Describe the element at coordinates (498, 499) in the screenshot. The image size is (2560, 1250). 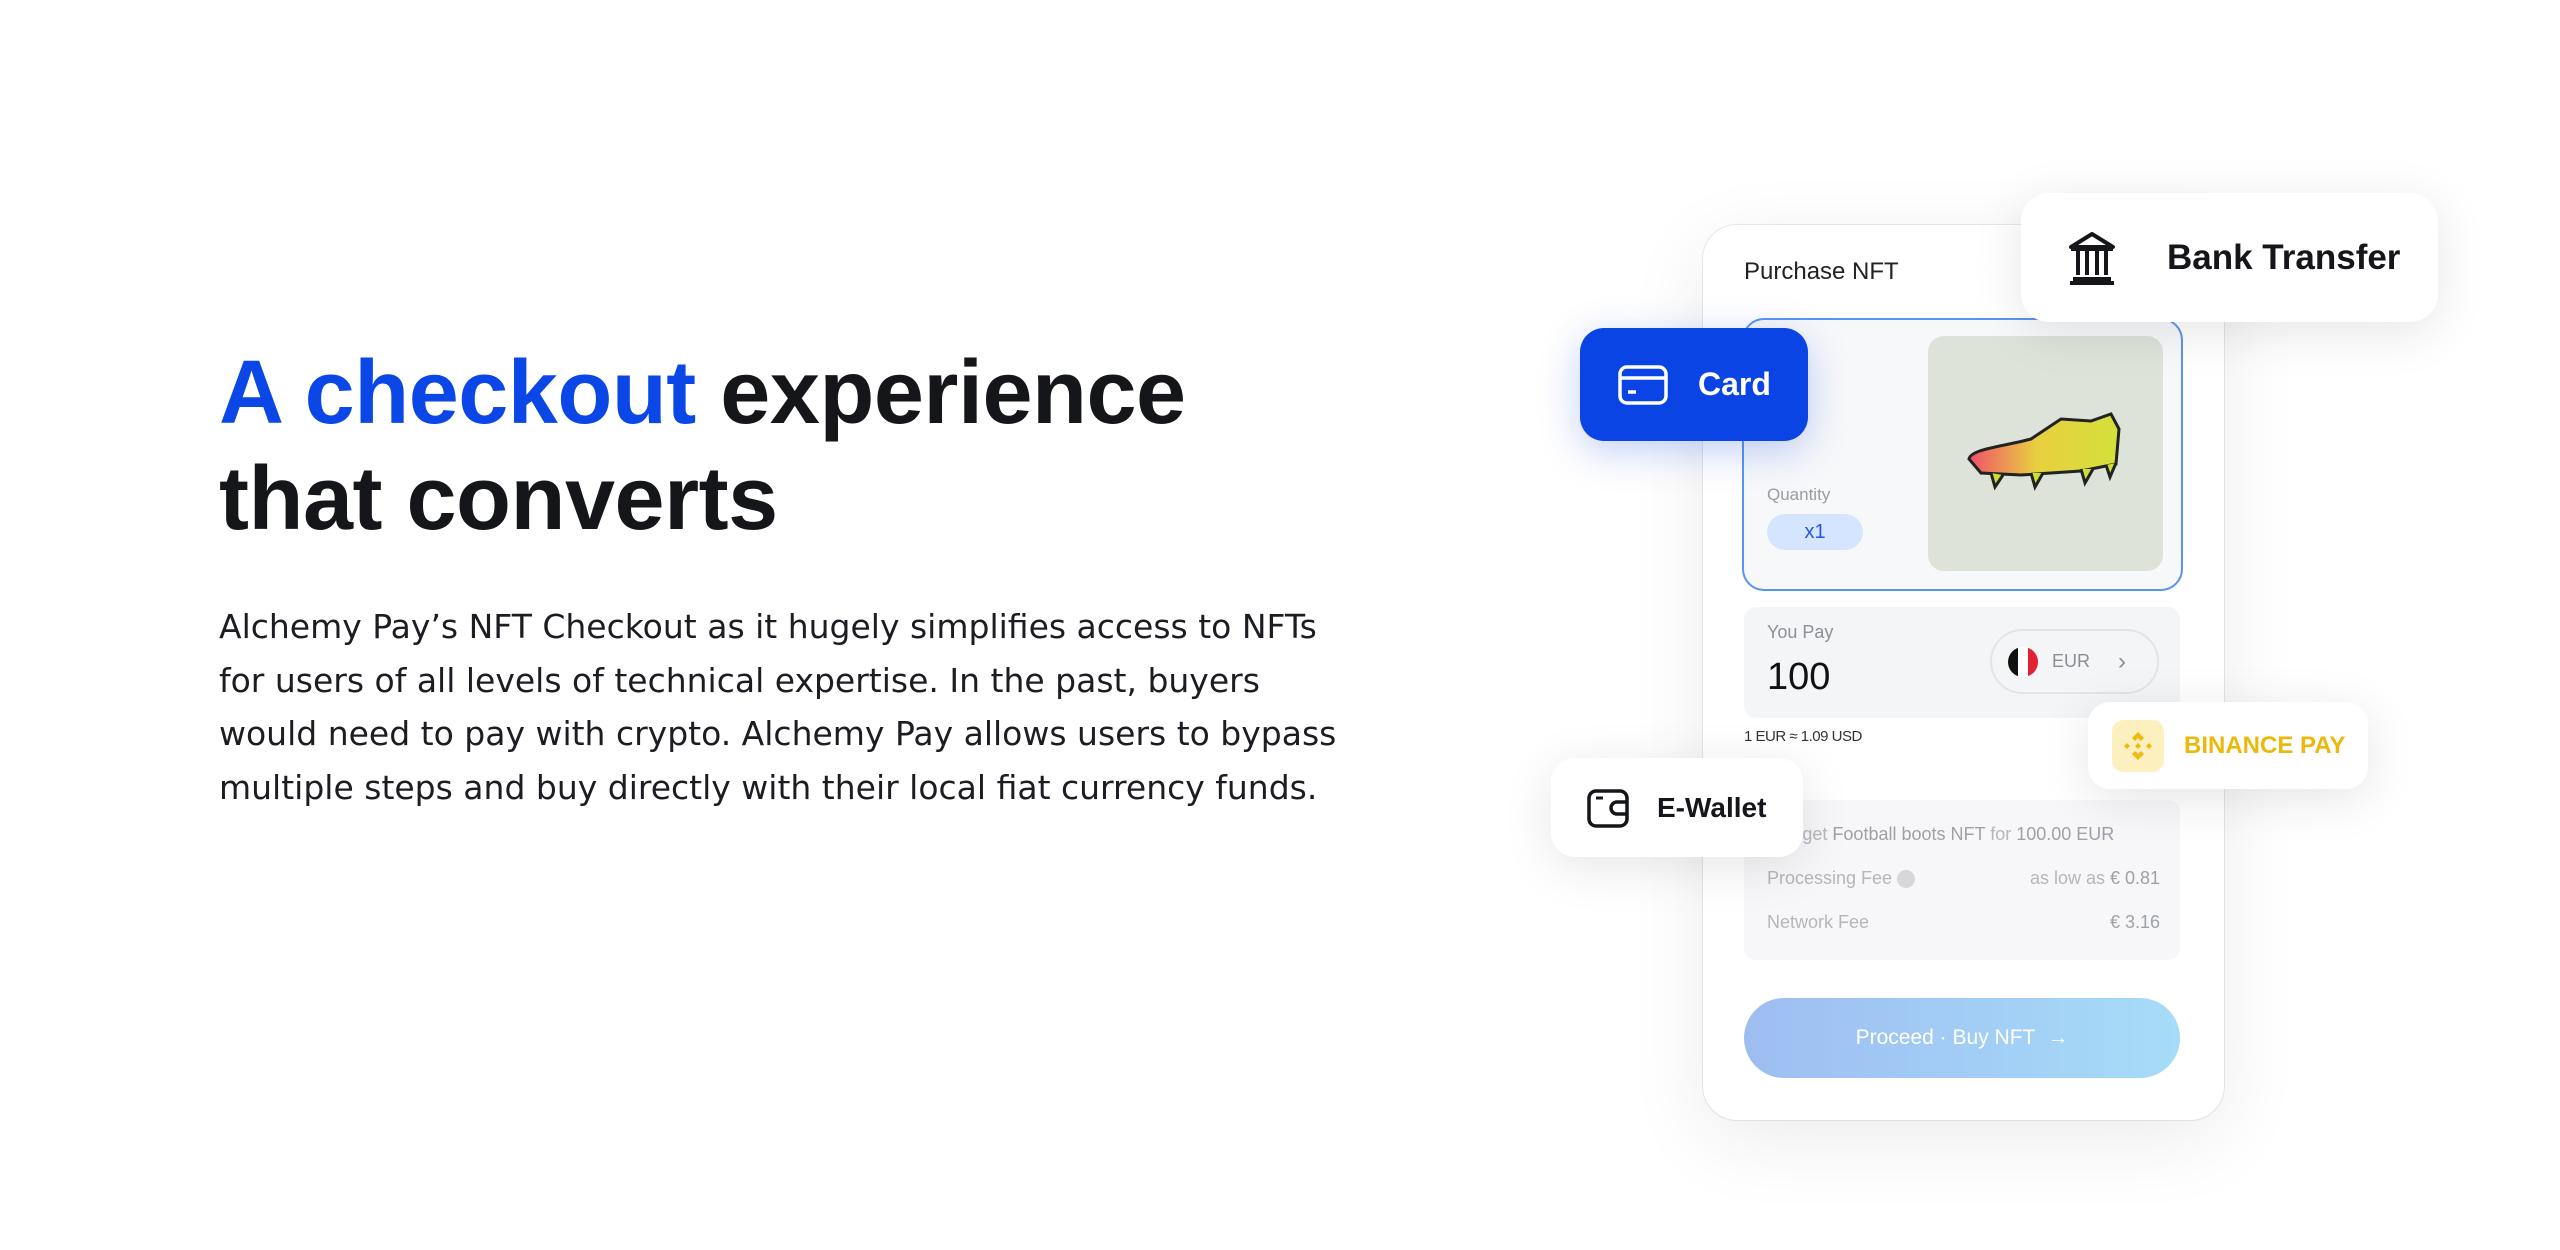
I see `heading-line2: that converts` at that location.